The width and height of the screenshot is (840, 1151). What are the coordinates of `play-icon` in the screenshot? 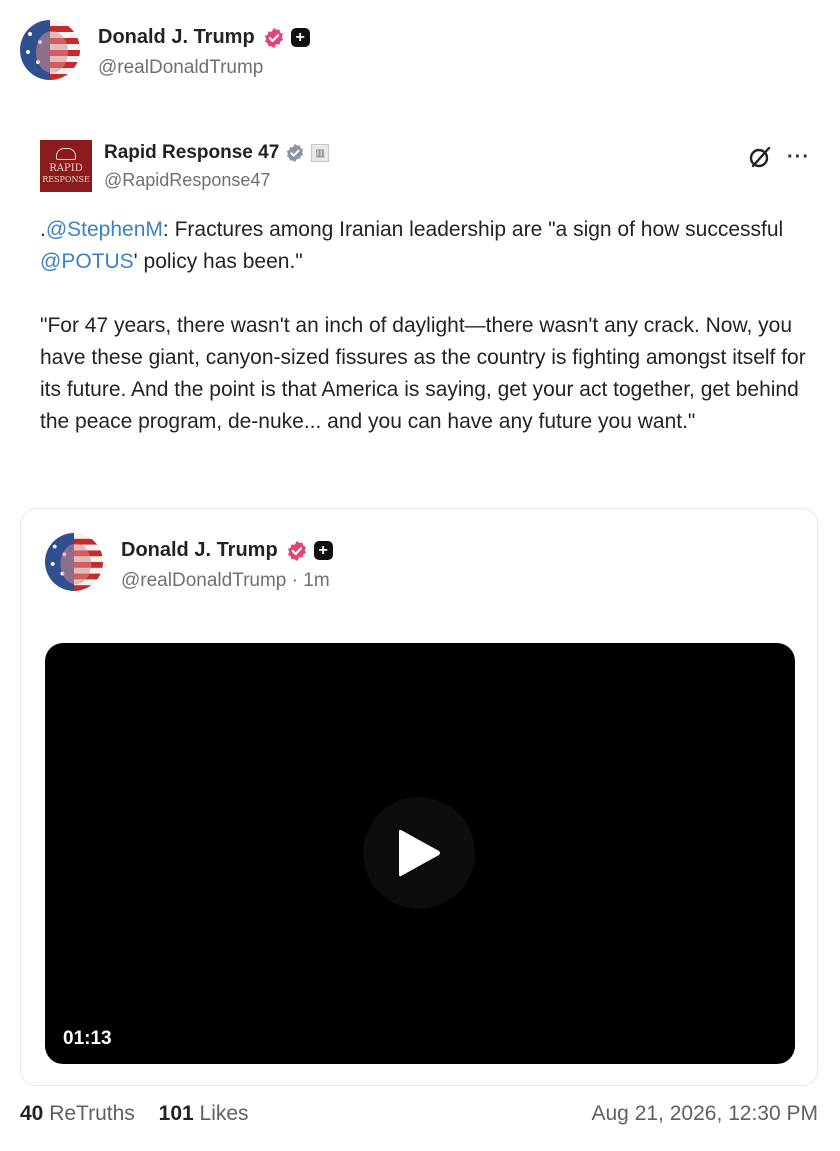 It's located at (419, 853).